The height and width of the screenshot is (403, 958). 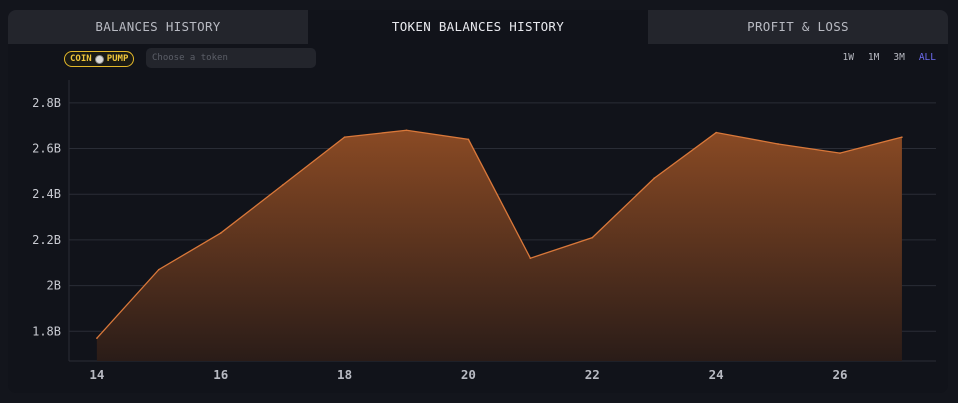 I want to click on y-tick-label: 2.8B, so click(x=46, y=103).